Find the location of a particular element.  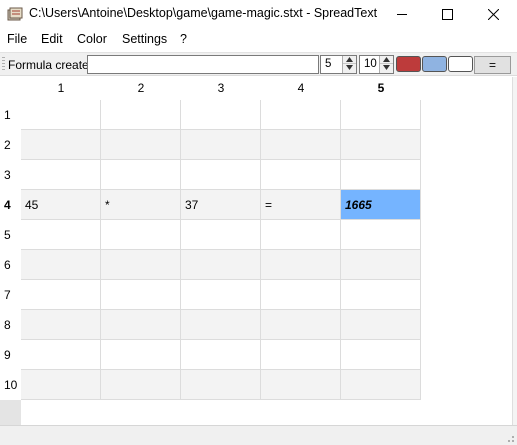

cell-r10-c5 is located at coordinates (381, 385).